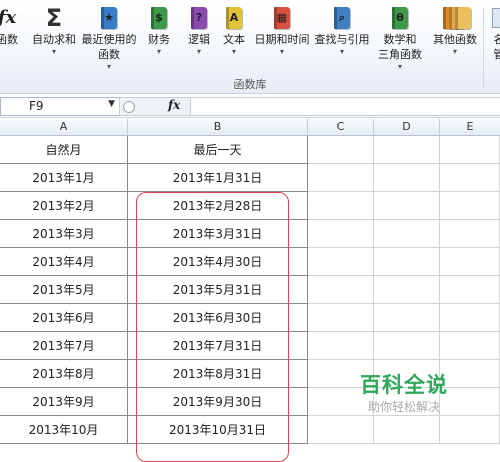 The height and width of the screenshot is (462, 500). I want to click on ribbon-button-label: 最近使用的, so click(109, 39).